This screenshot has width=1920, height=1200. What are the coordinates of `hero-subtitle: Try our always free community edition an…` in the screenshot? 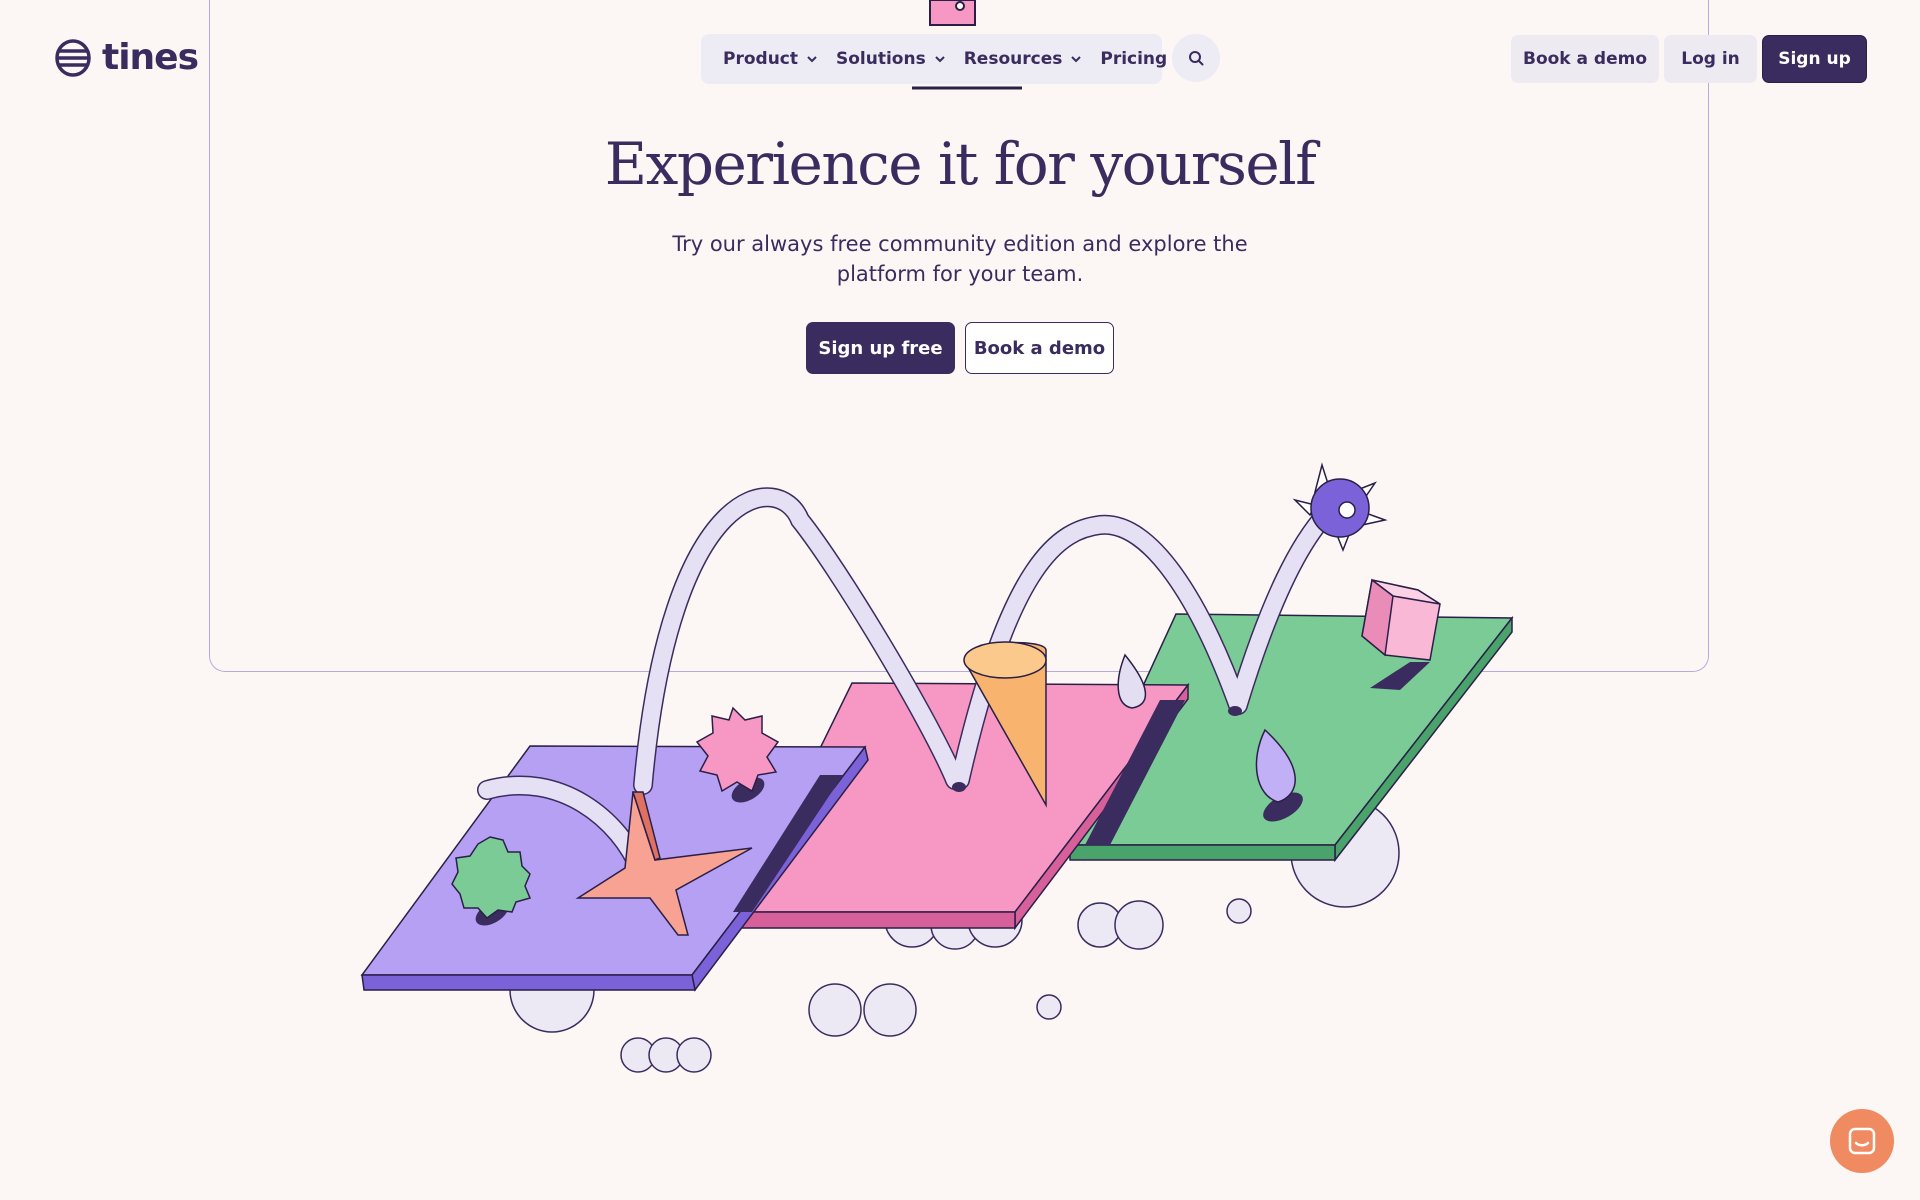 It's located at (960, 259).